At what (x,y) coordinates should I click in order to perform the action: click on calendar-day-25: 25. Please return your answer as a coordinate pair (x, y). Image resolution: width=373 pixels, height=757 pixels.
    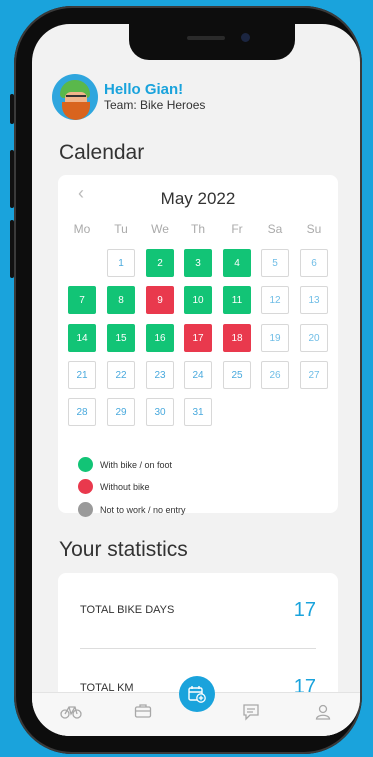
    Looking at the image, I should click on (237, 375).